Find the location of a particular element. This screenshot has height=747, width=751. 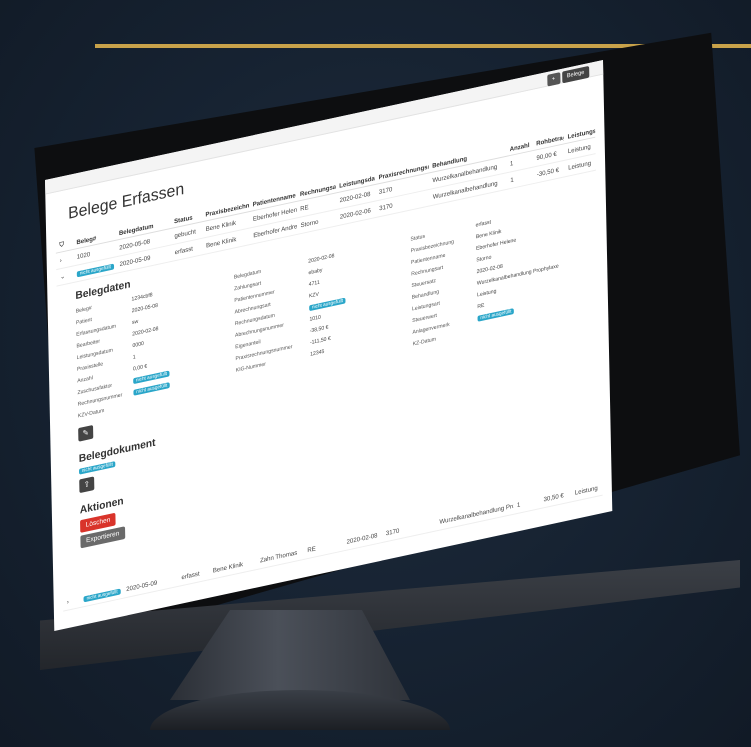

cell-praxis: Bene Klinik is located at coordinates (228, 567).